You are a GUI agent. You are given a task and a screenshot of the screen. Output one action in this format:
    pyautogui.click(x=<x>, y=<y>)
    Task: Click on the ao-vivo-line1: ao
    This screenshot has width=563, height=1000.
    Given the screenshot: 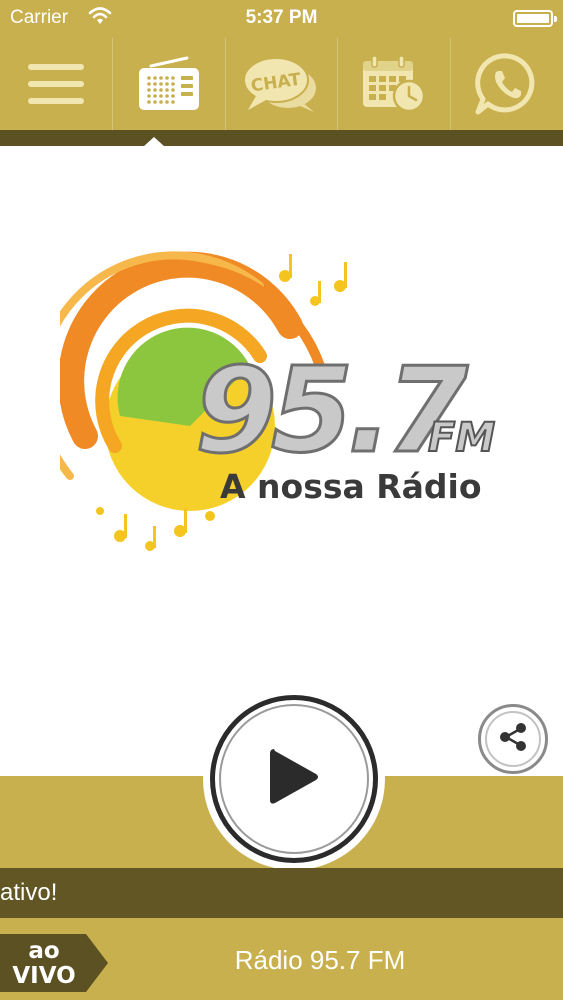 What is the action you would take?
    pyautogui.click(x=43, y=951)
    